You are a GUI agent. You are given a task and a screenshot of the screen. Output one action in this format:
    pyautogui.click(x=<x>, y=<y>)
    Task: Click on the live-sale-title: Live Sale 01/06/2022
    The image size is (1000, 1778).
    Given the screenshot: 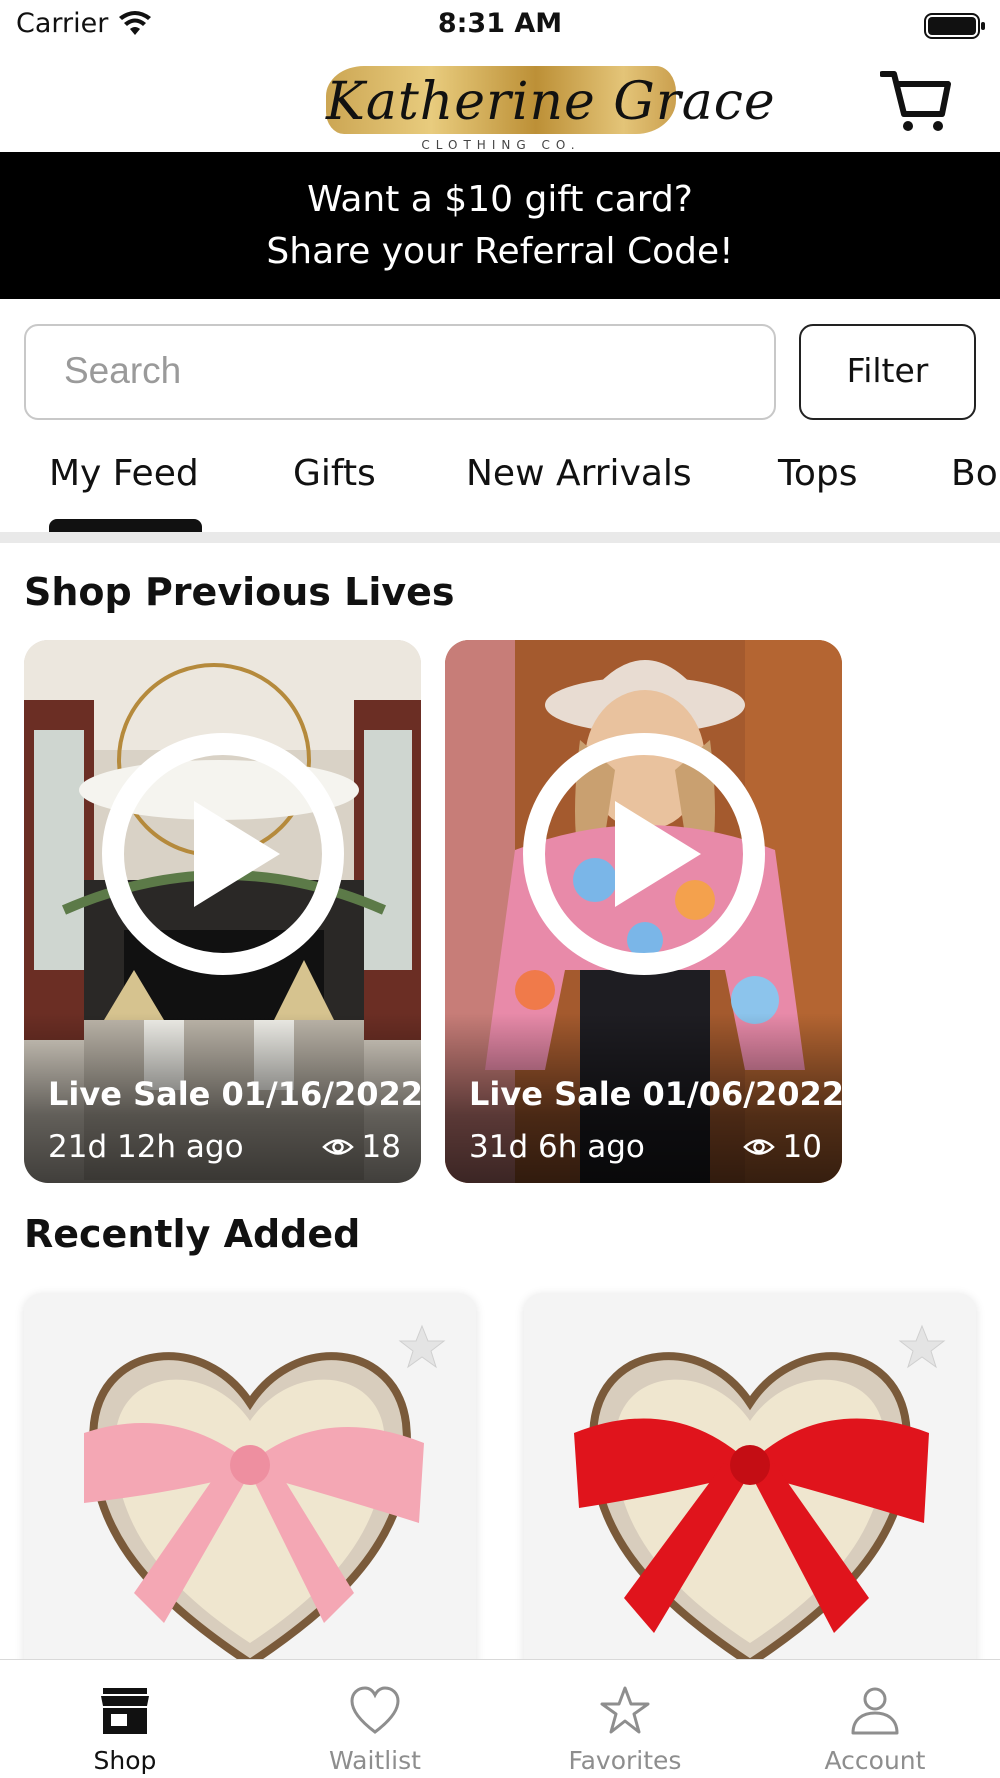 What is the action you would take?
    pyautogui.click(x=655, y=1094)
    